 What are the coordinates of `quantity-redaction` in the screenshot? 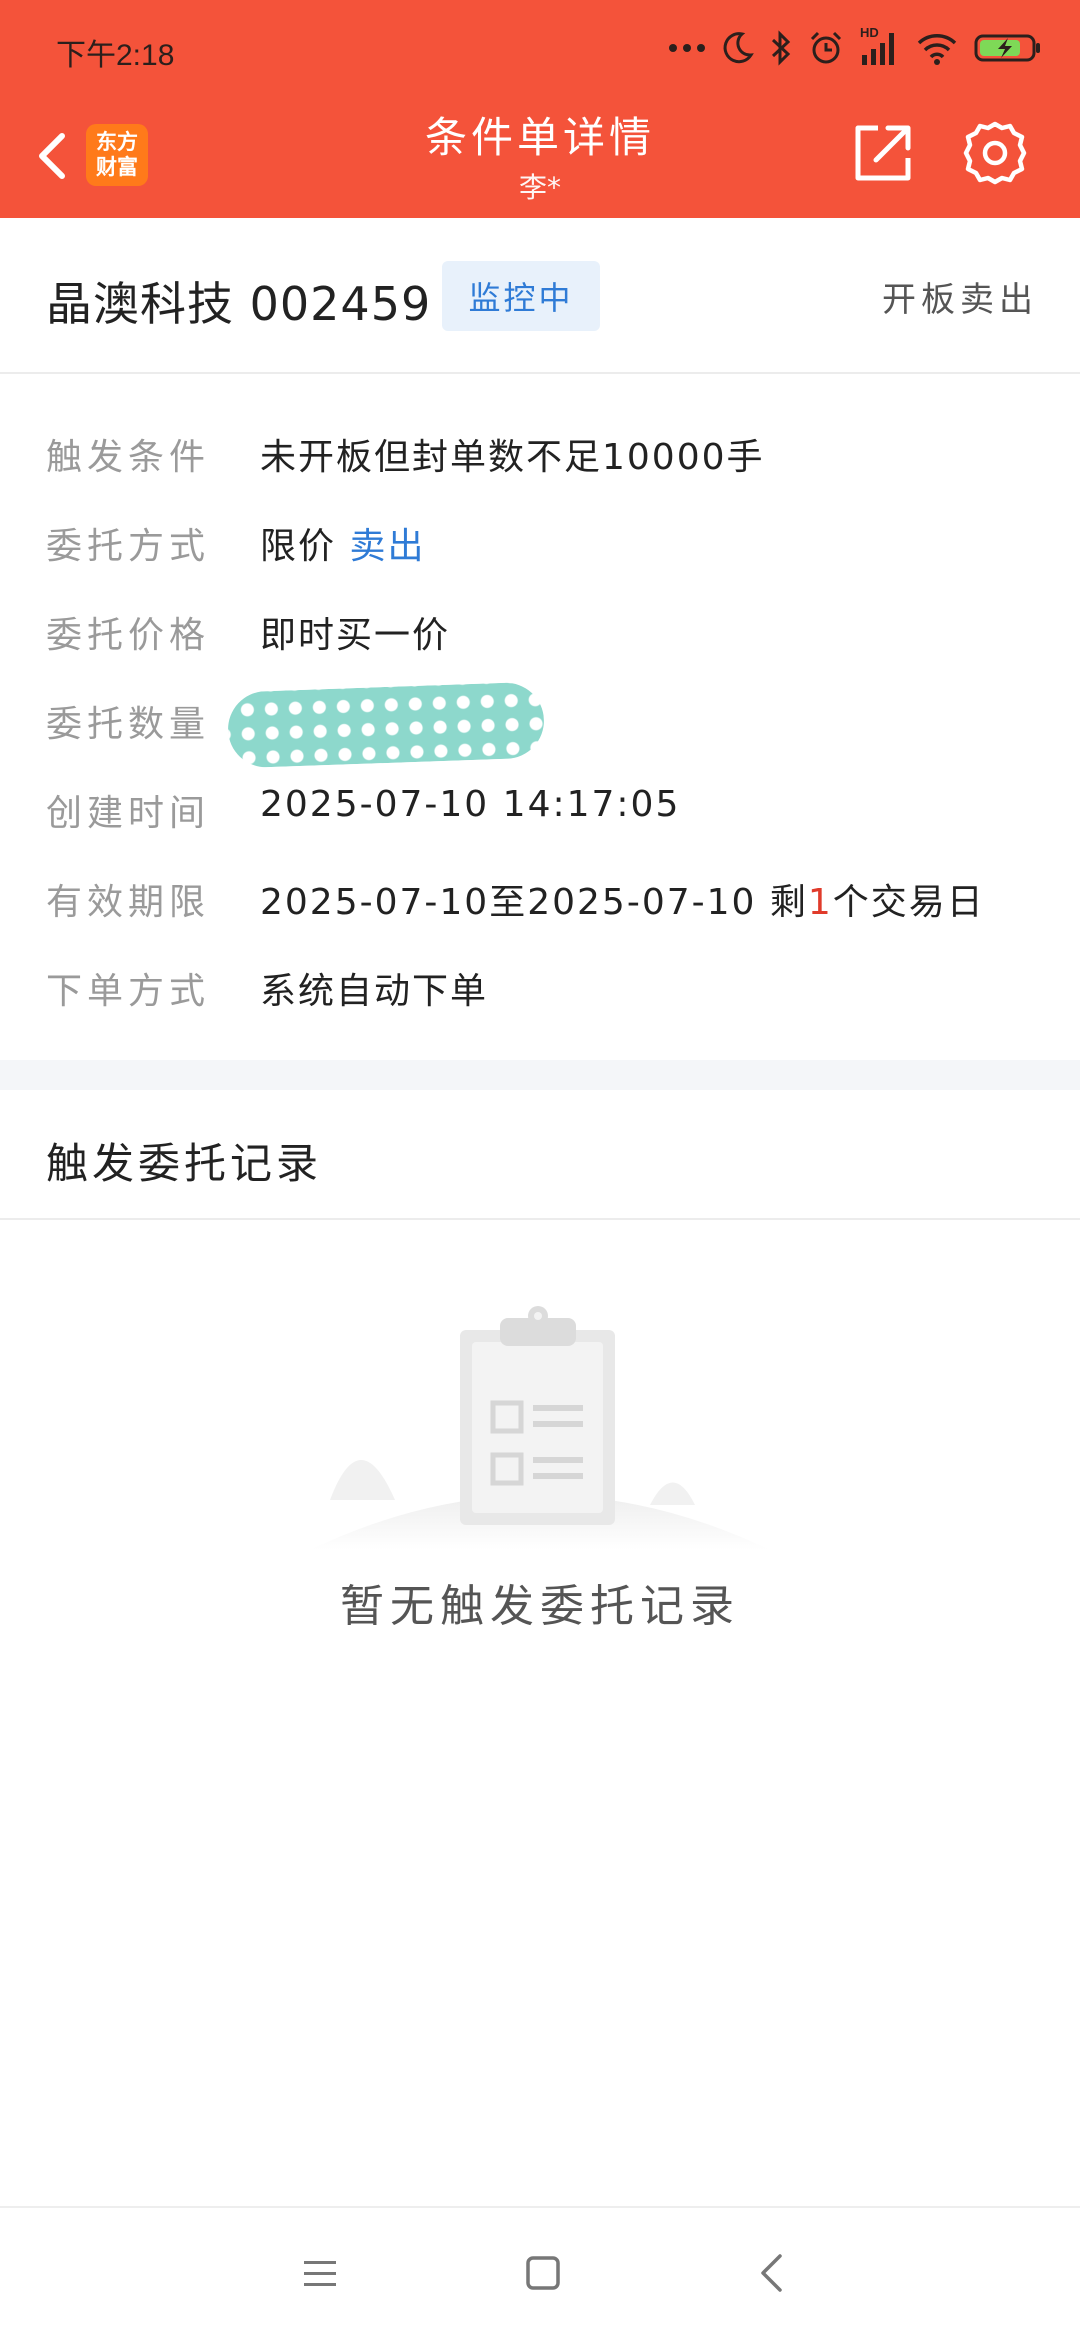 It's located at (386, 725).